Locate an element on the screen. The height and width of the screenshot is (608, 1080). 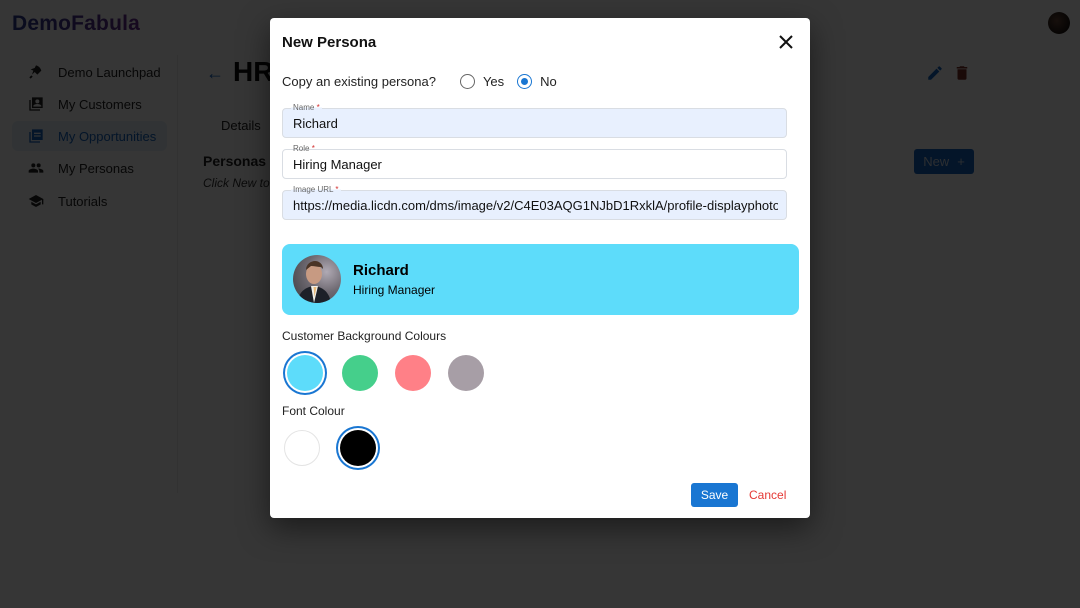
radio-no is located at coordinates (525, 81).